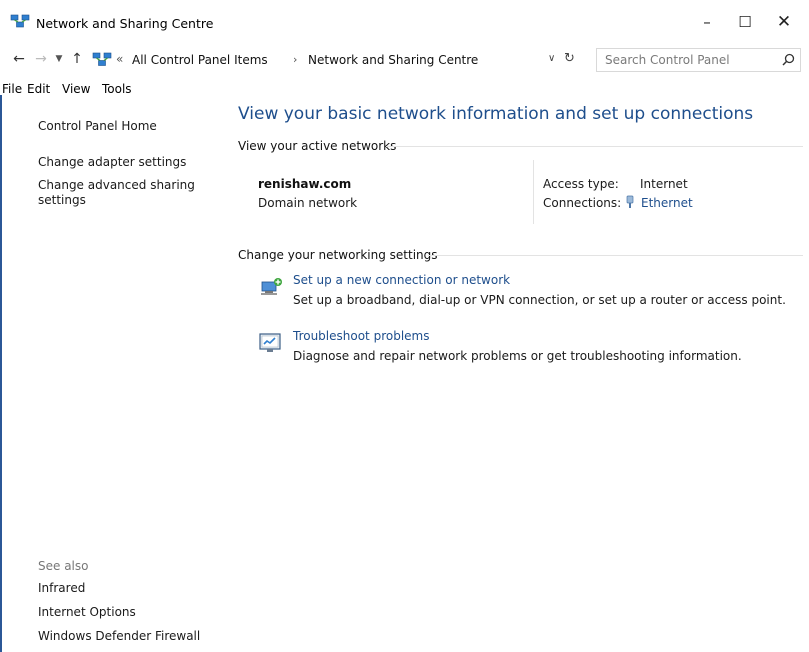 This screenshot has width=809, height=652. What do you see at coordinates (338, 255) in the screenshot?
I see `networking-settings-heading: Change your networking settings` at bounding box center [338, 255].